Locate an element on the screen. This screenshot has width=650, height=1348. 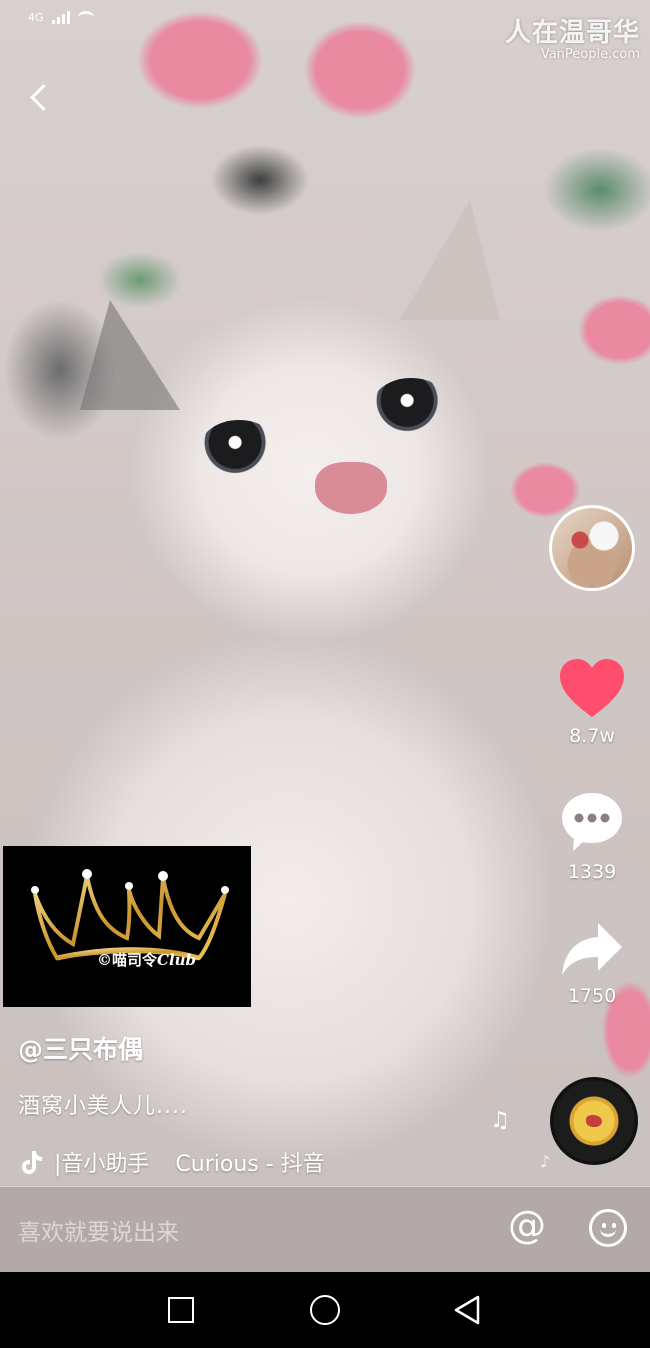
music-row: |音小助手 Curious - 抖音 is located at coordinates (268, 1162).